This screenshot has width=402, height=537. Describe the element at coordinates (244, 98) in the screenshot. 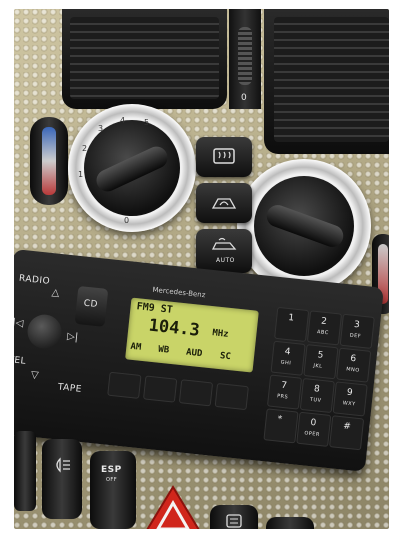

I see `vent-wheel-label: 0` at that location.